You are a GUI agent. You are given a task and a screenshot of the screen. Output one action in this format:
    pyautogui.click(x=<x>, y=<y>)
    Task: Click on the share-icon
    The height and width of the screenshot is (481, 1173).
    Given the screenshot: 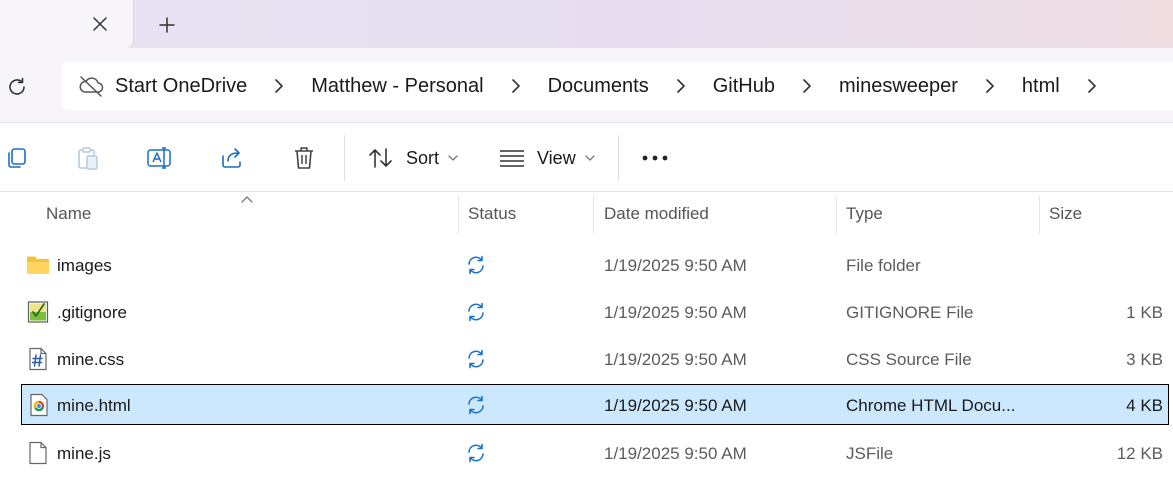 What is the action you would take?
    pyautogui.click(x=232, y=158)
    